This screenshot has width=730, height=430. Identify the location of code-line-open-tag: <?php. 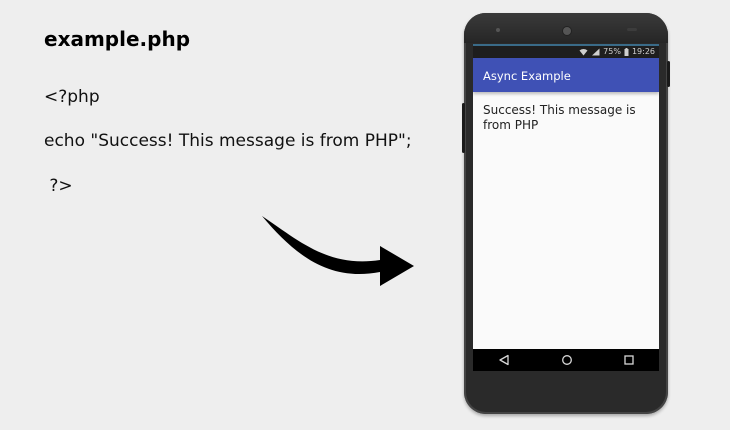
(72, 97).